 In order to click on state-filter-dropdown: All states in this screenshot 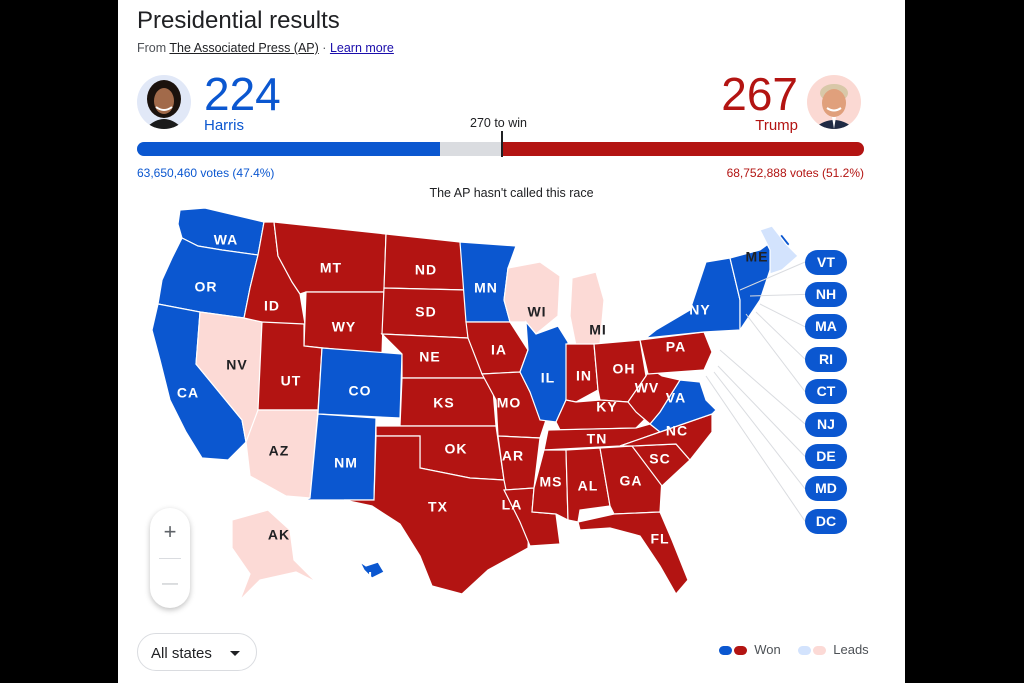, I will do `click(197, 652)`.